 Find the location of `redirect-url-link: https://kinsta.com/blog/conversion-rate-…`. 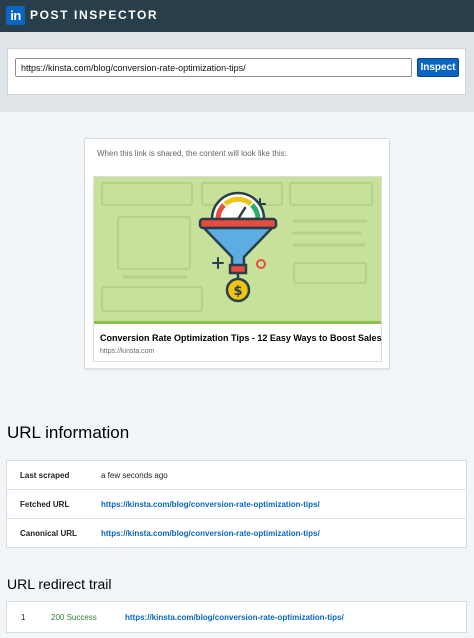

redirect-url-link: https://kinsta.com/blog/conversion-rate-… is located at coordinates (234, 617).